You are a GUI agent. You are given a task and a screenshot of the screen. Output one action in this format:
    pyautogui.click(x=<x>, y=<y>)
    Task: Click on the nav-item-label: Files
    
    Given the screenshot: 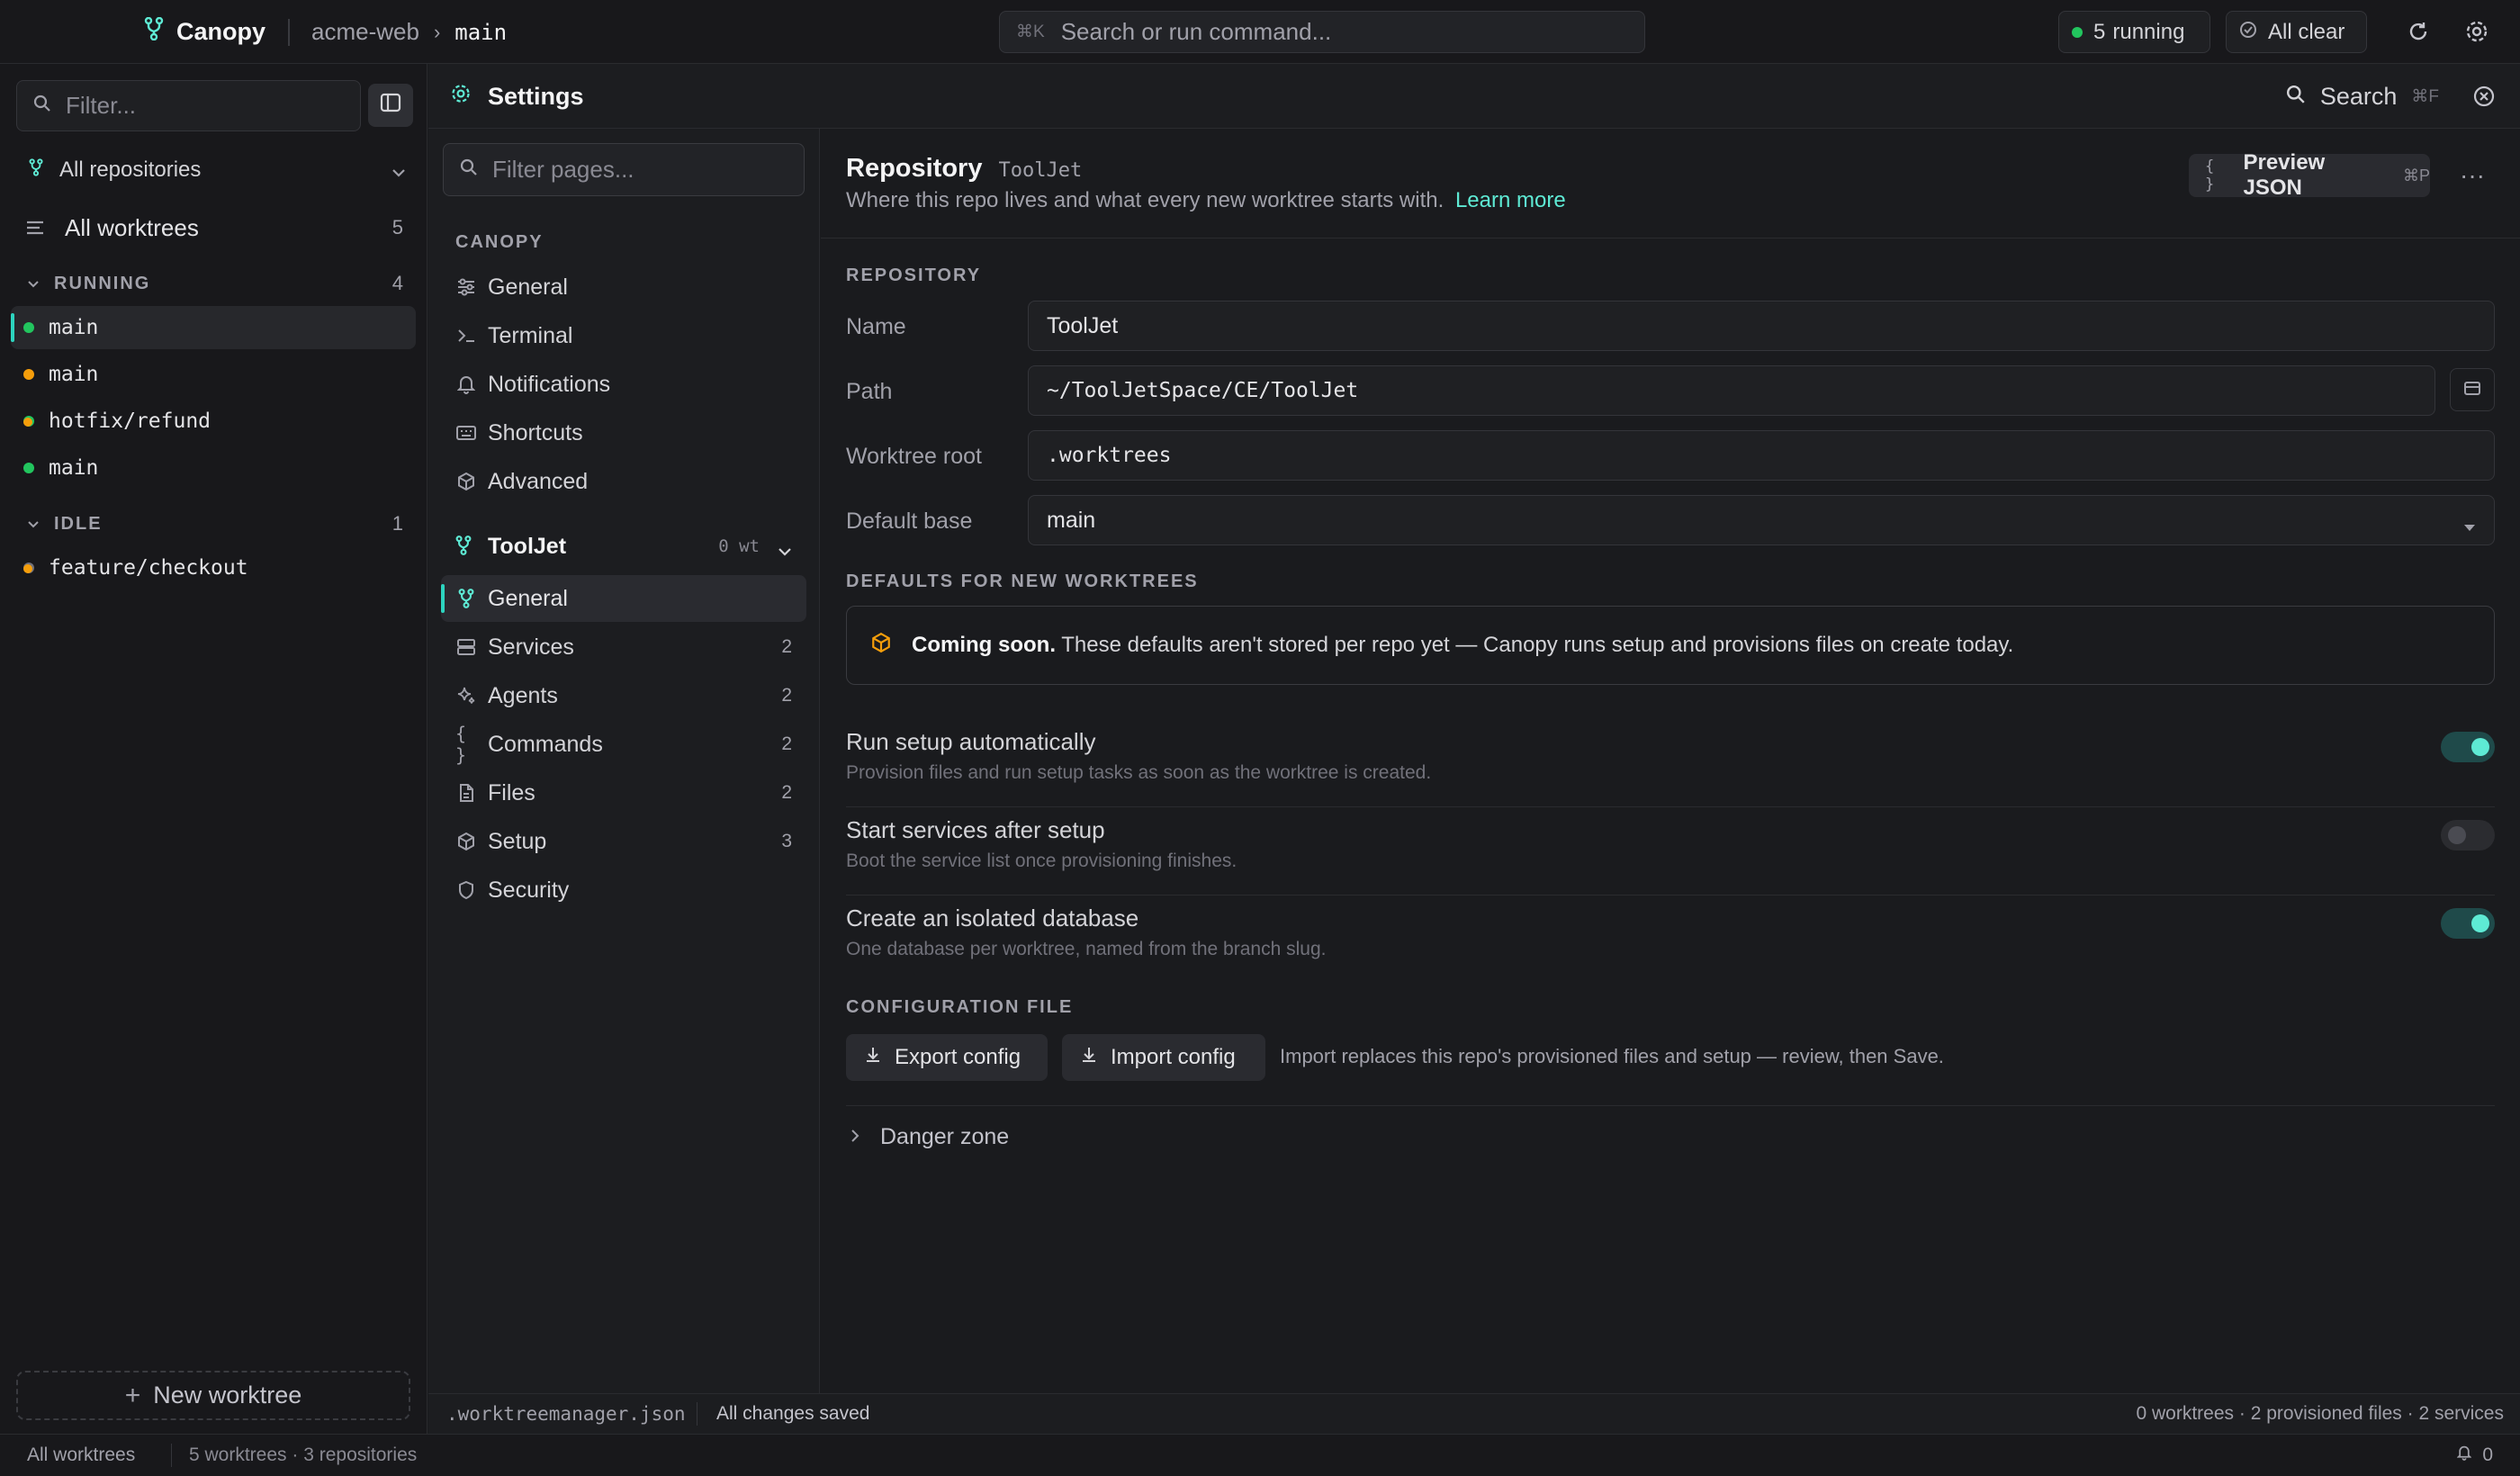 What is the action you would take?
    pyautogui.click(x=512, y=792)
    